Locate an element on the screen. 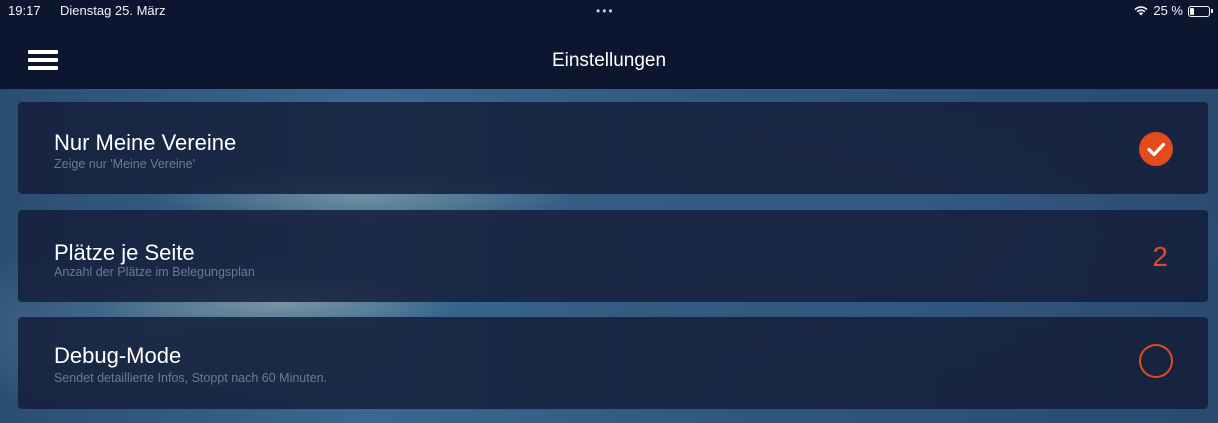  status-right-group: 25 % is located at coordinates (1173, 11).